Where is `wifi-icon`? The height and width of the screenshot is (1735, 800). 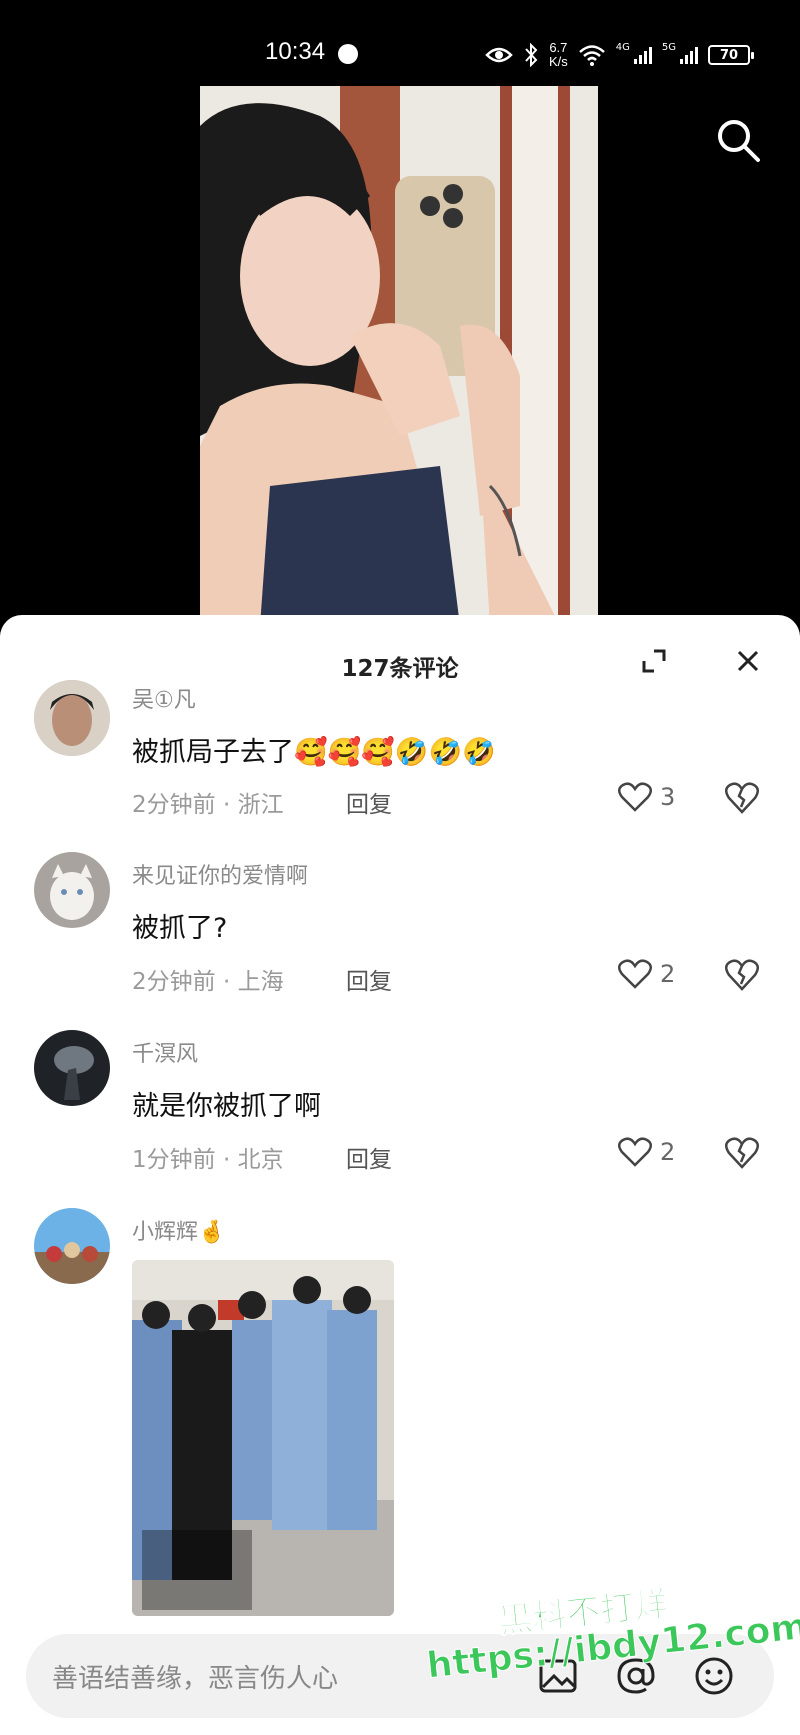 wifi-icon is located at coordinates (591, 55).